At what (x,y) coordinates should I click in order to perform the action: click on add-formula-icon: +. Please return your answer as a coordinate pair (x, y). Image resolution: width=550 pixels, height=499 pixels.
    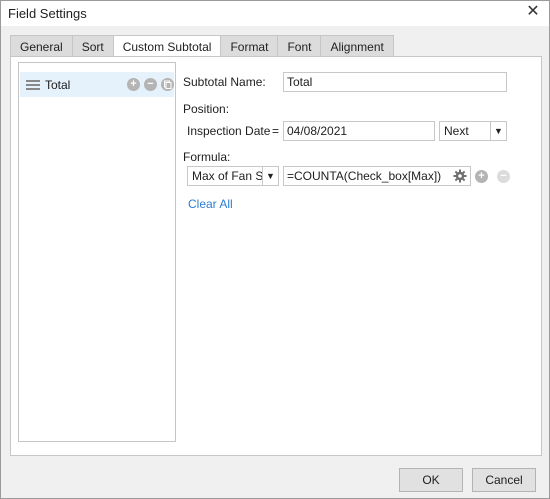
    Looking at the image, I should click on (481, 176).